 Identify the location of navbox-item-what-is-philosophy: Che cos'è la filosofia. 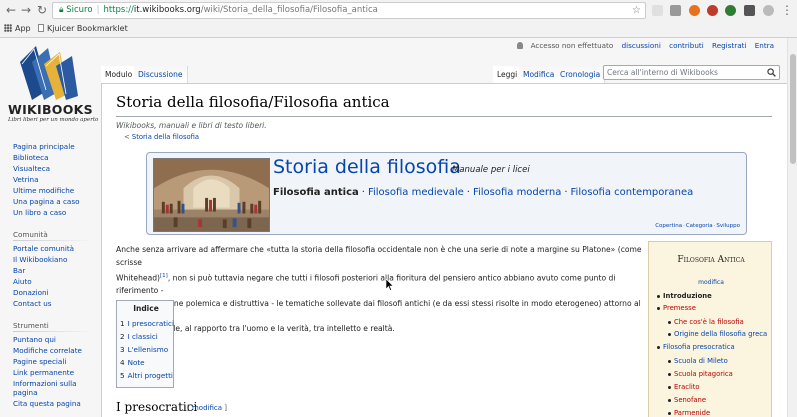
(706, 322).